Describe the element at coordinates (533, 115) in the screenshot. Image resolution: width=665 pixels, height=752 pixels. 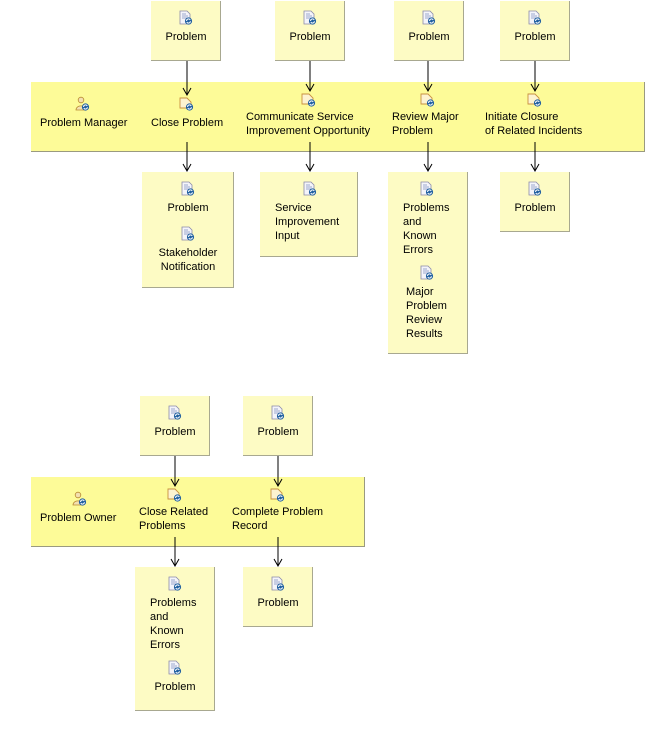
I see `task-initiate-closure: Initiate Closure of Related Incidents` at that location.